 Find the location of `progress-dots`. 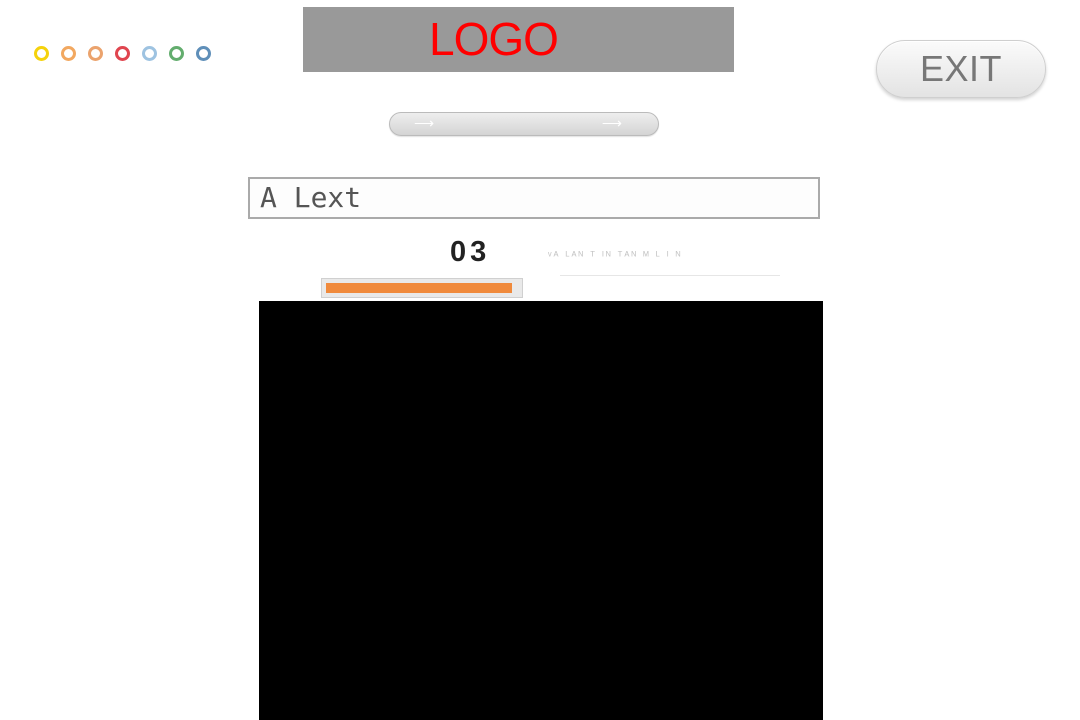

progress-dots is located at coordinates (122, 53).